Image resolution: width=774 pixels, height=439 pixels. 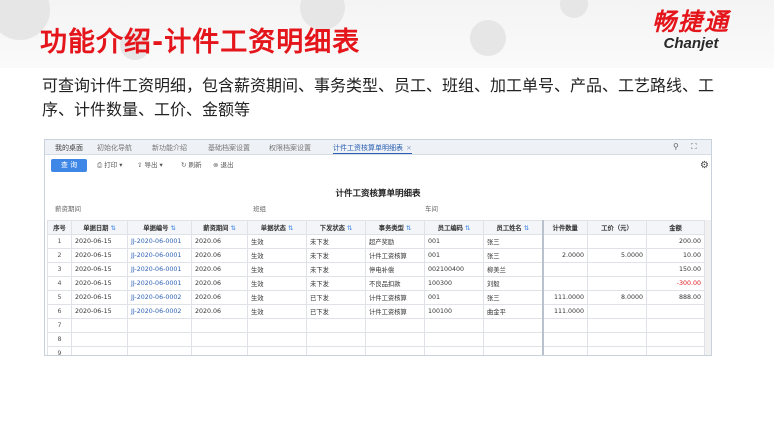 I want to click on cell-dispatch: 未下发, so click(x=336, y=255).